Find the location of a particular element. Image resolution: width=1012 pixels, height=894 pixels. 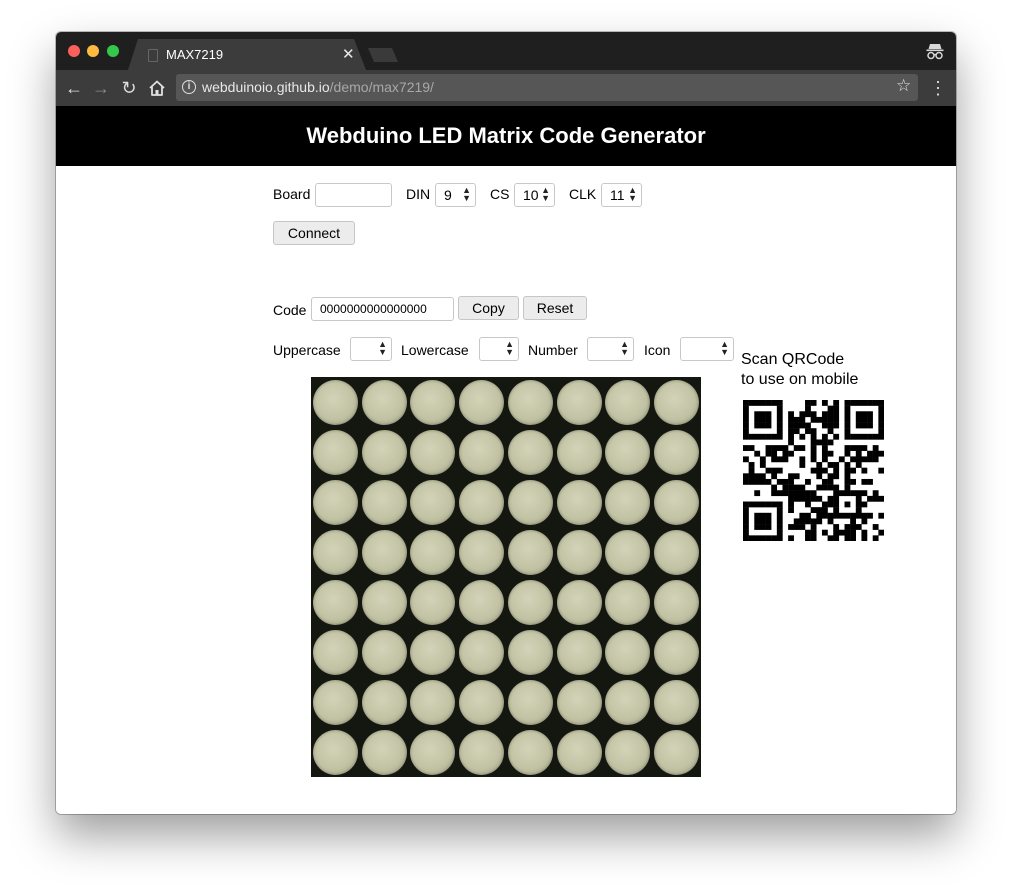

reload-icon: ↻ is located at coordinates (129, 88).